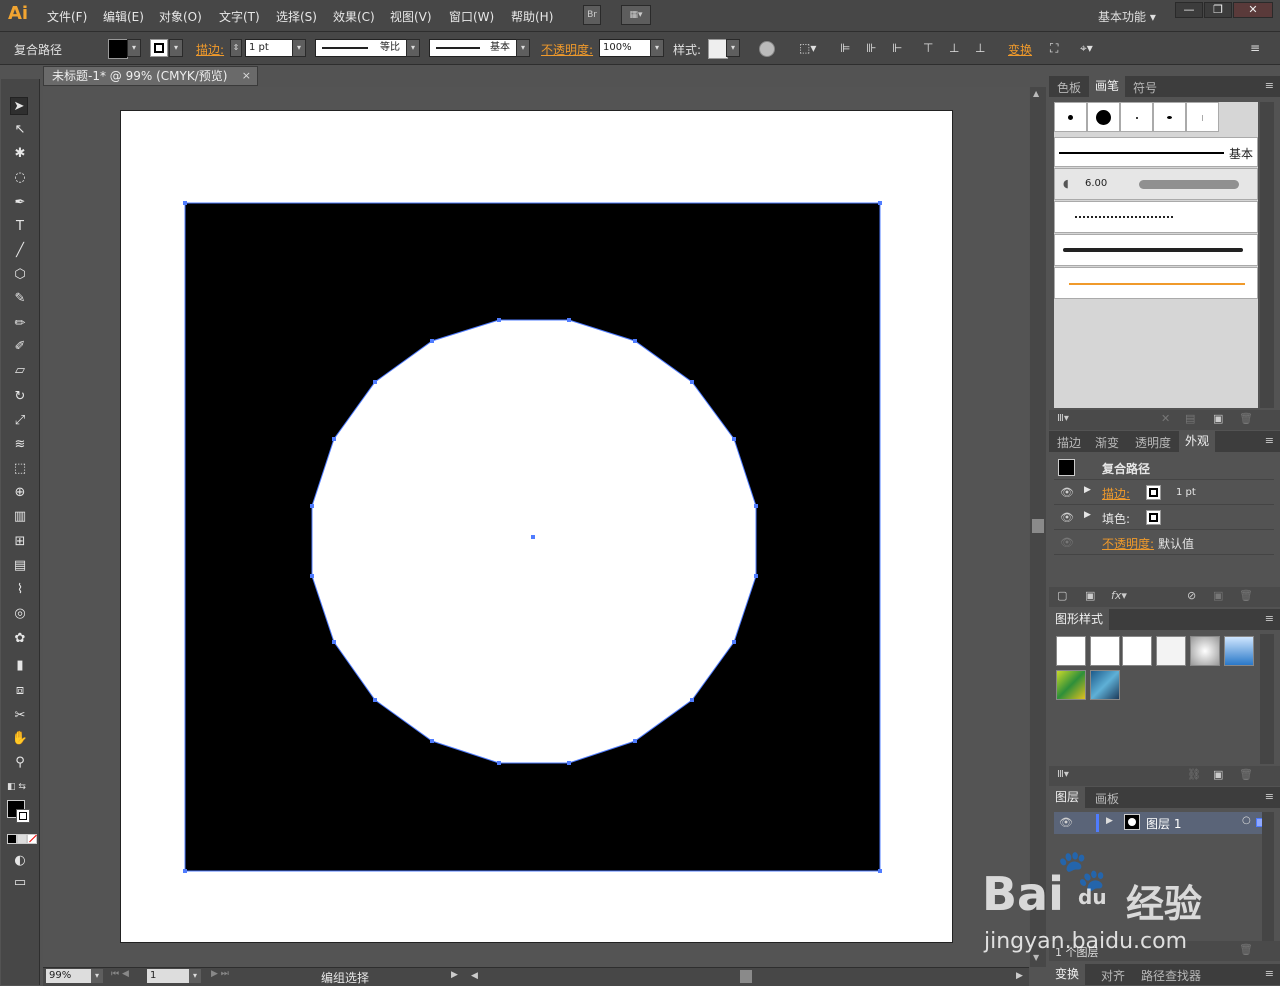 The height and width of the screenshot is (986, 1280). Describe the element at coordinates (1079, 619) in the screenshot. I see `tab-graphic-styles: 图形样式` at that location.